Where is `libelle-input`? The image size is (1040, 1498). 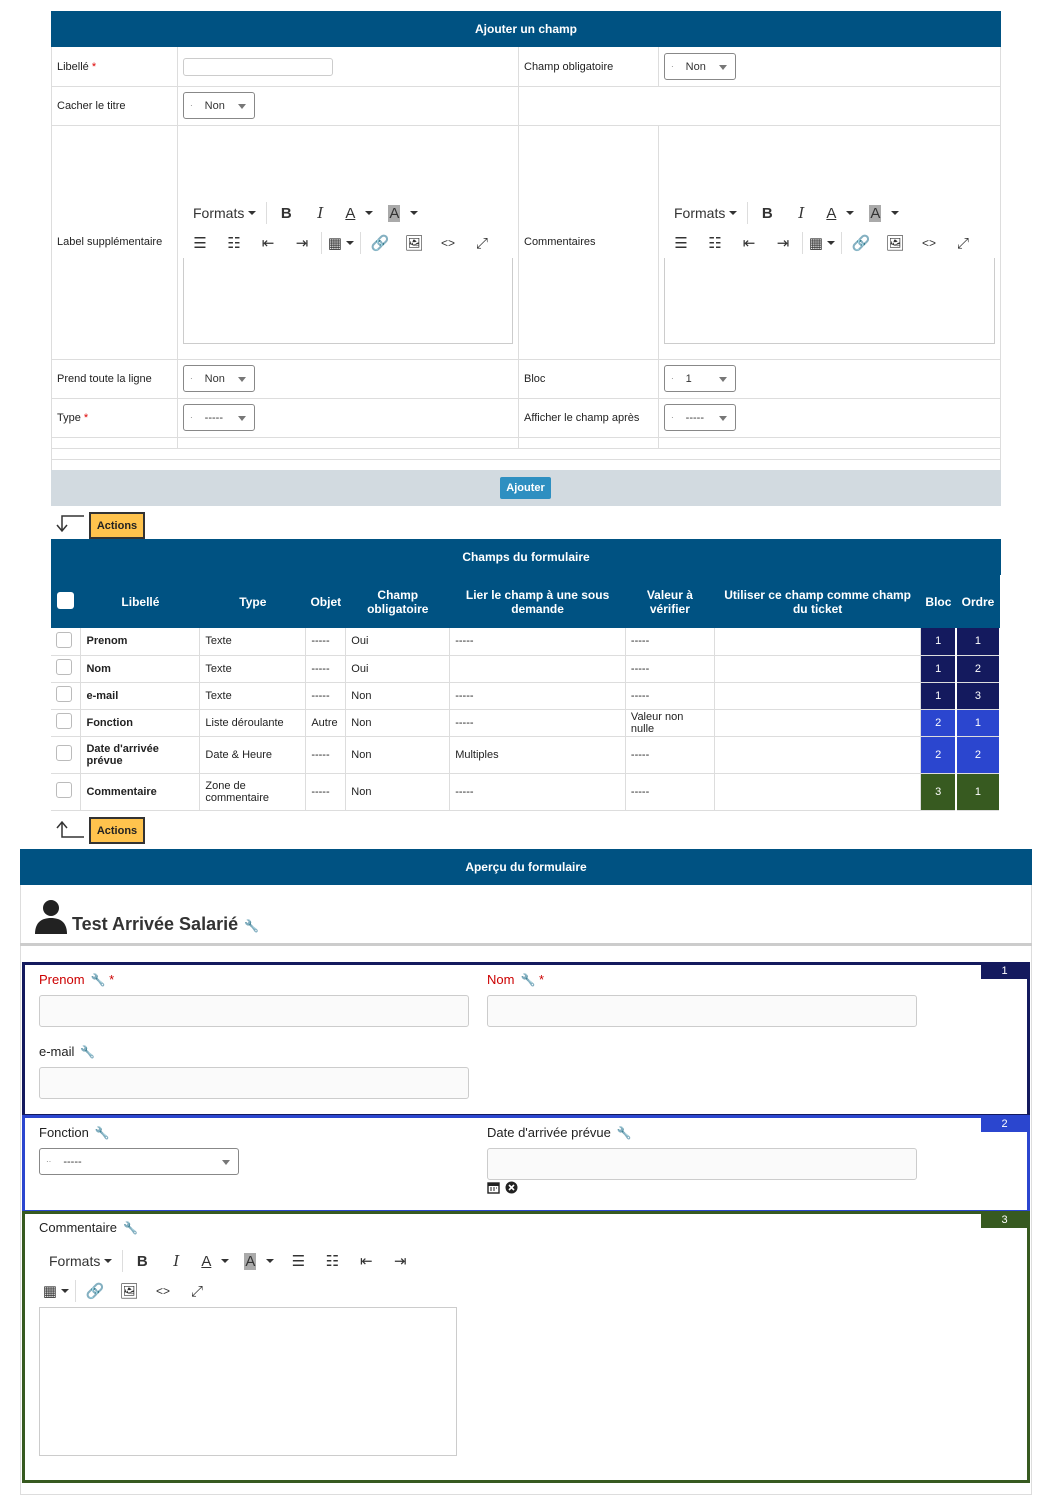 libelle-input is located at coordinates (258, 67).